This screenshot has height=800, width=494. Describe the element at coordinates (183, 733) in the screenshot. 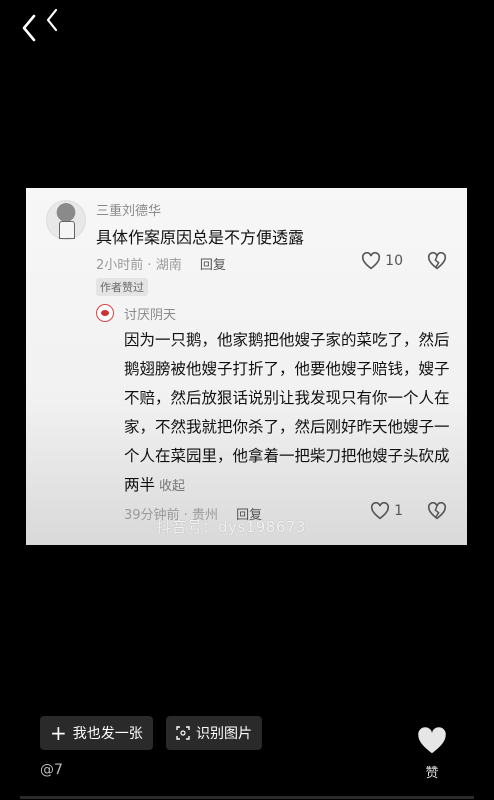

I see `scan-icon` at that location.